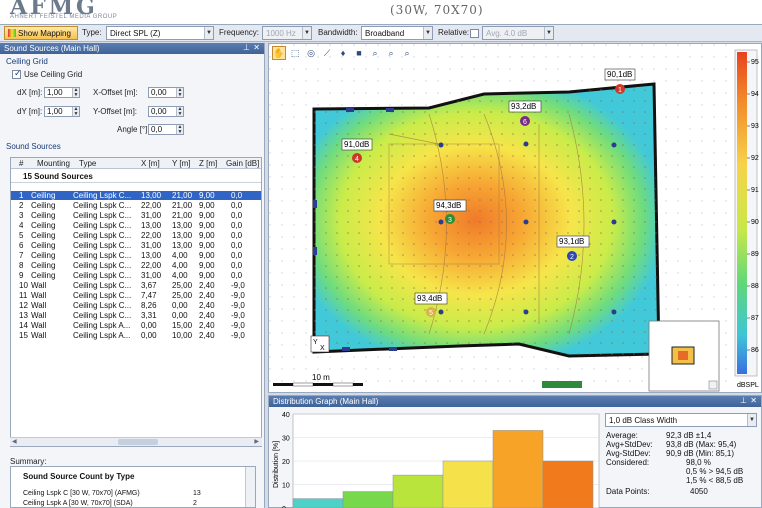  Describe the element at coordinates (375, 53) in the screenshot. I see `zoom-fit-icon: ⌕` at that location.